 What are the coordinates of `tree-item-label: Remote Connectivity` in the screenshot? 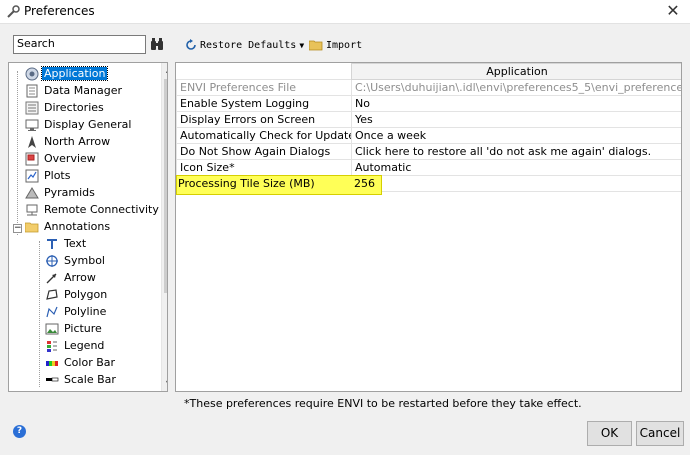 It's located at (101, 209).